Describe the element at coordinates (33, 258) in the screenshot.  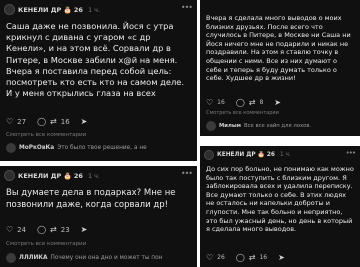
I see `comment-author: ЛЛЛИКА` at that location.